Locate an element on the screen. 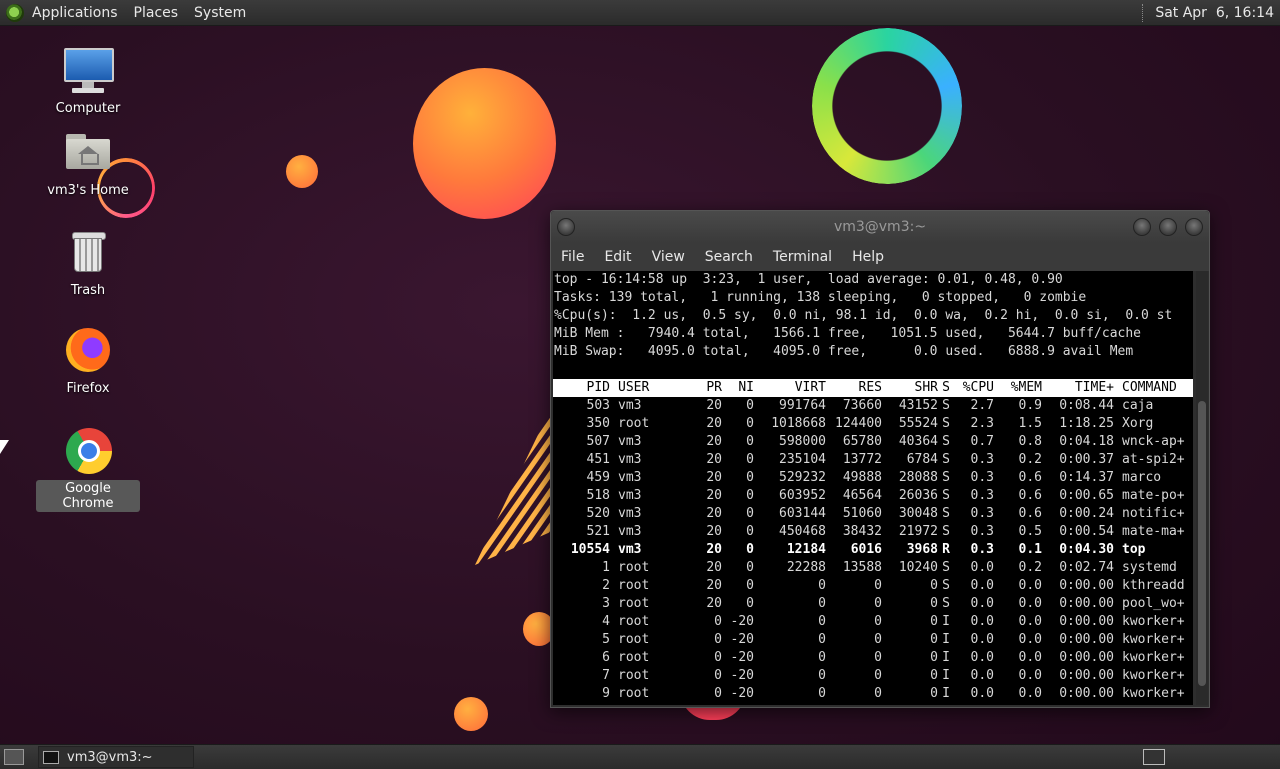 This screenshot has height=769, width=1280. cell-ni: -20 is located at coordinates (742, 621).